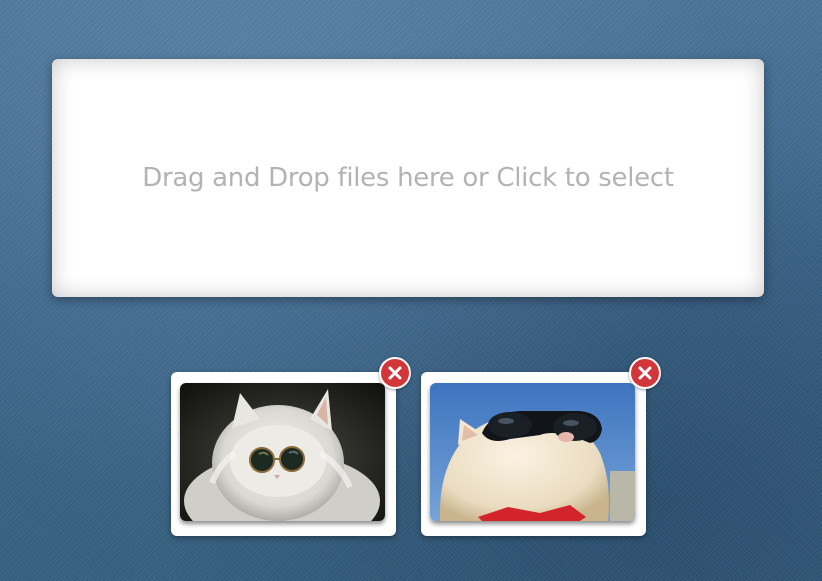 The image size is (822, 581). Describe the element at coordinates (282, 452) in the screenshot. I see `preview-image-cat-round-glasses` at that location.